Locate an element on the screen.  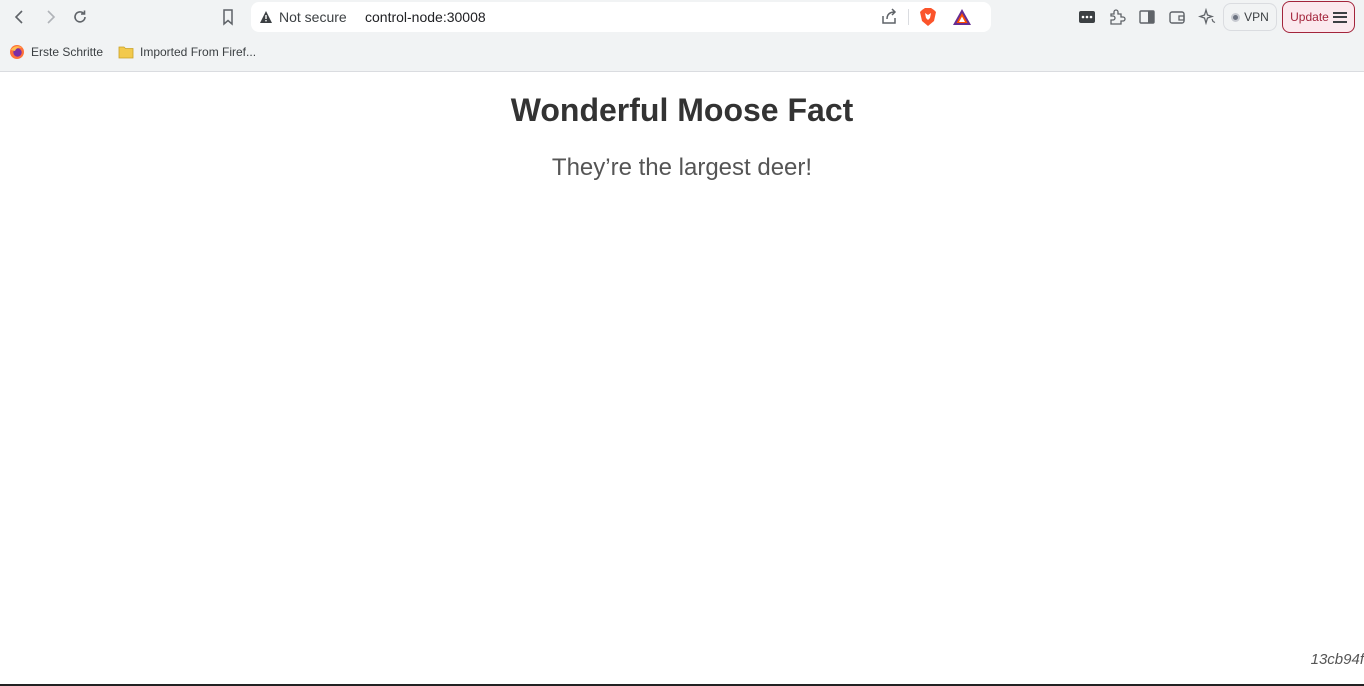
leo-ai-icon is located at coordinates (1207, 17).